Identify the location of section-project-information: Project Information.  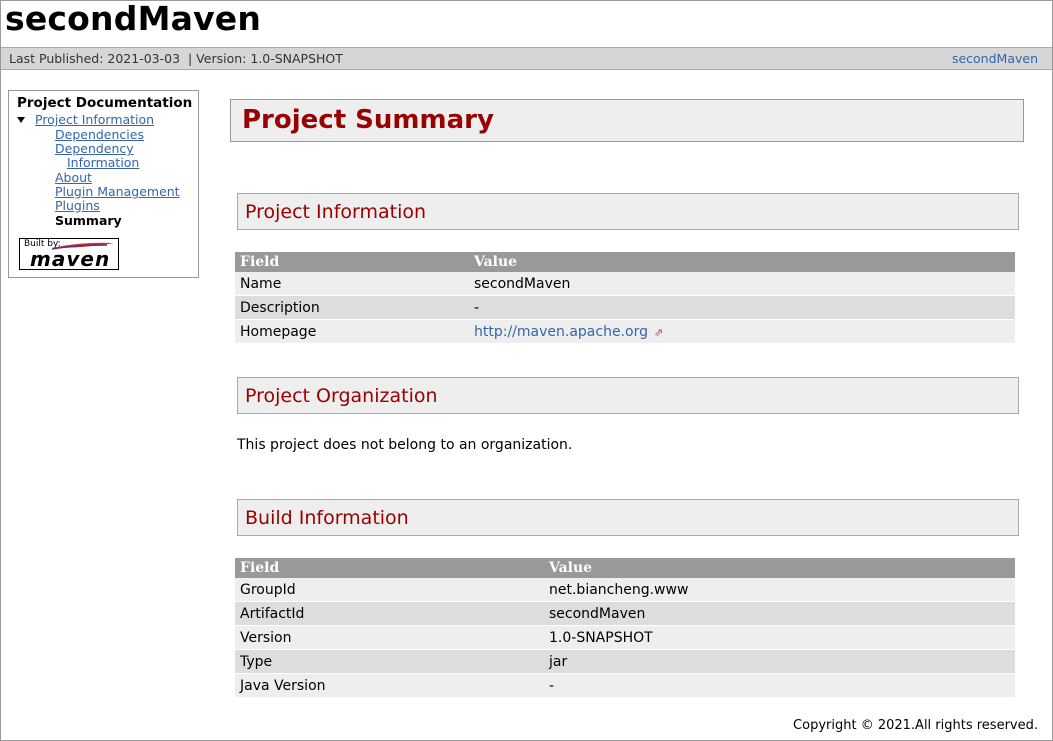
(628, 211).